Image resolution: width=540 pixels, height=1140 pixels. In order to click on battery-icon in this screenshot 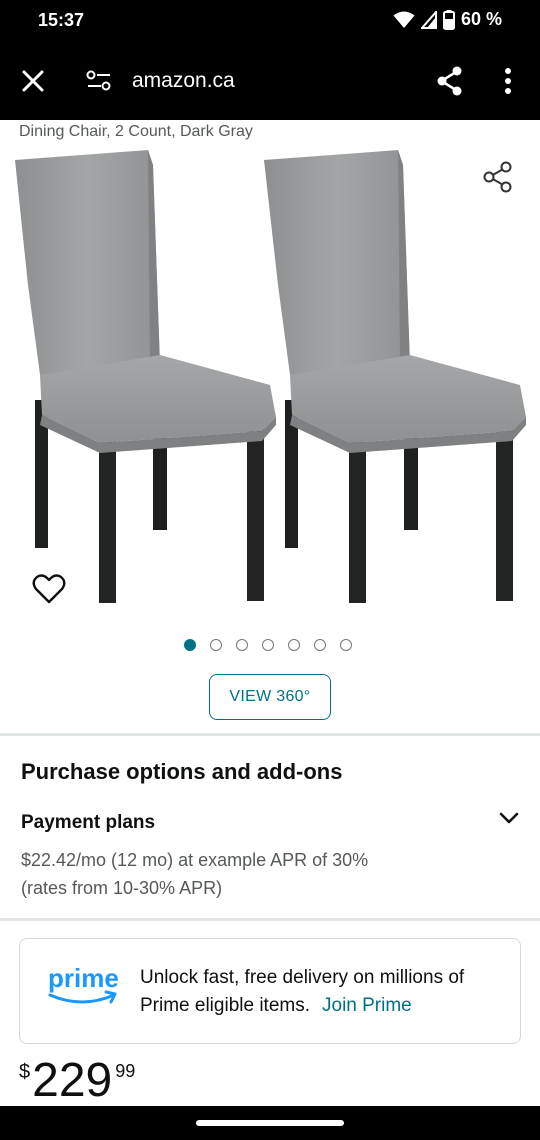, I will do `click(448, 19)`.